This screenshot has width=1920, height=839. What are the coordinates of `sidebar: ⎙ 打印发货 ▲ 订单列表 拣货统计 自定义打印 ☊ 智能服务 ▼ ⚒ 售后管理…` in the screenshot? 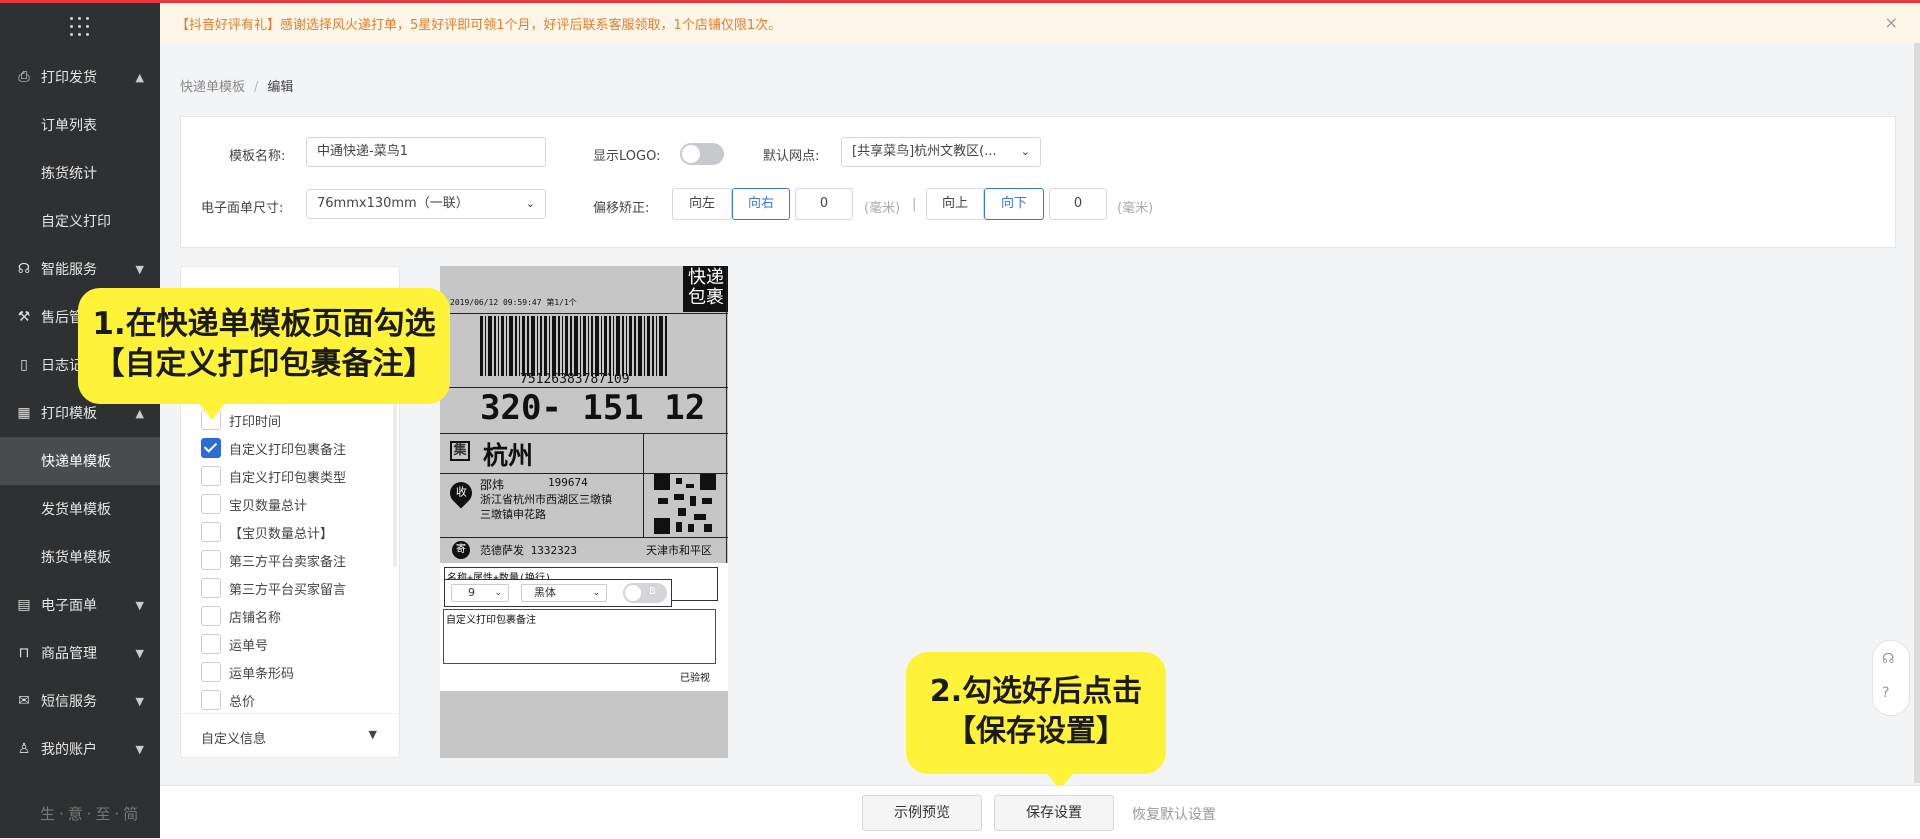 It's located at (80, 420).